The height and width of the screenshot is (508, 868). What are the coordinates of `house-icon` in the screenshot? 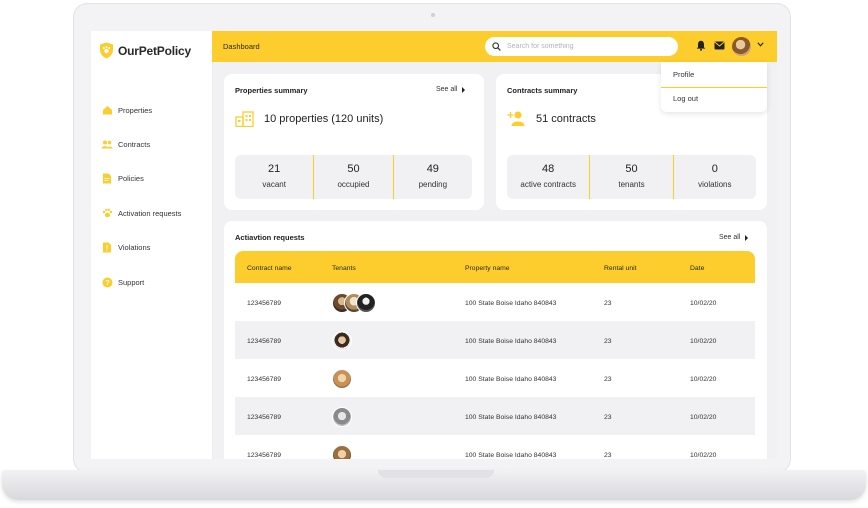 It's located at (107, 110).